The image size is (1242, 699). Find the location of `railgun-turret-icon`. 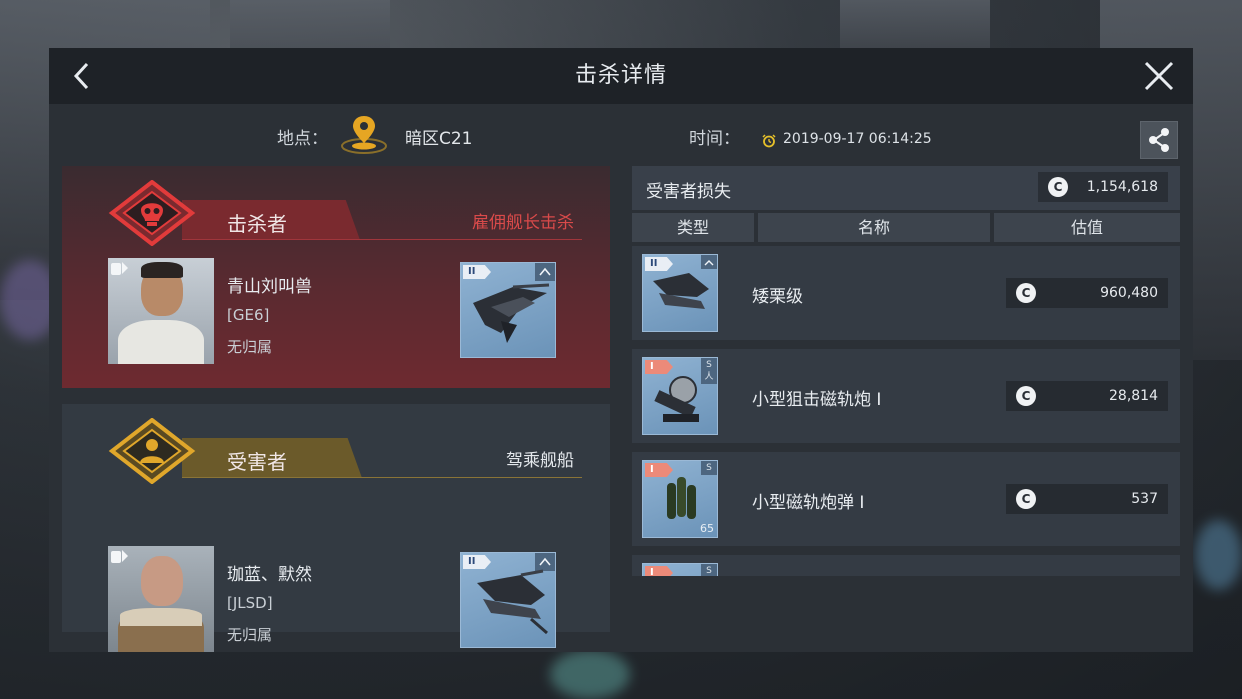

railgun-turret-icon is located at coordinates (676, 399).